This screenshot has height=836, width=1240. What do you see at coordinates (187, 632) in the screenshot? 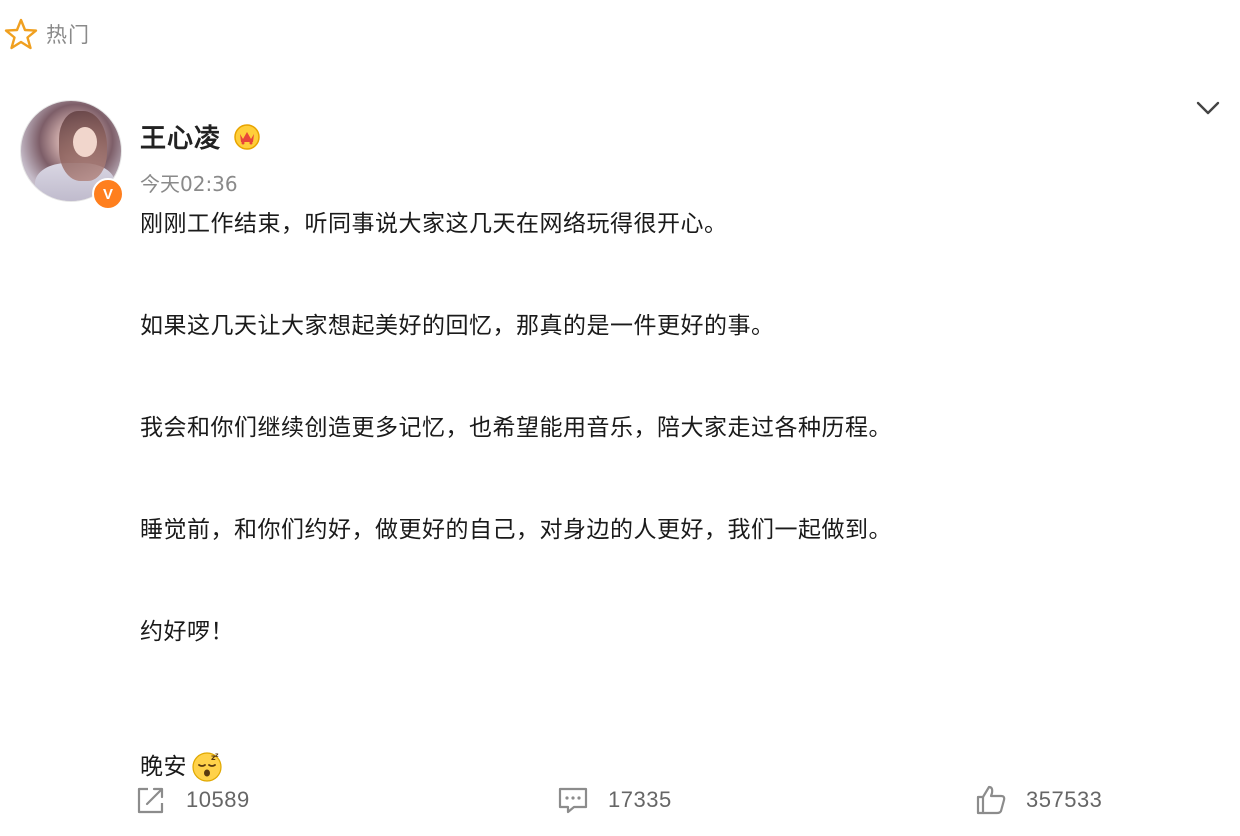
I see `post-paragraph: 约好啰！` at bounding box center [187, 632].